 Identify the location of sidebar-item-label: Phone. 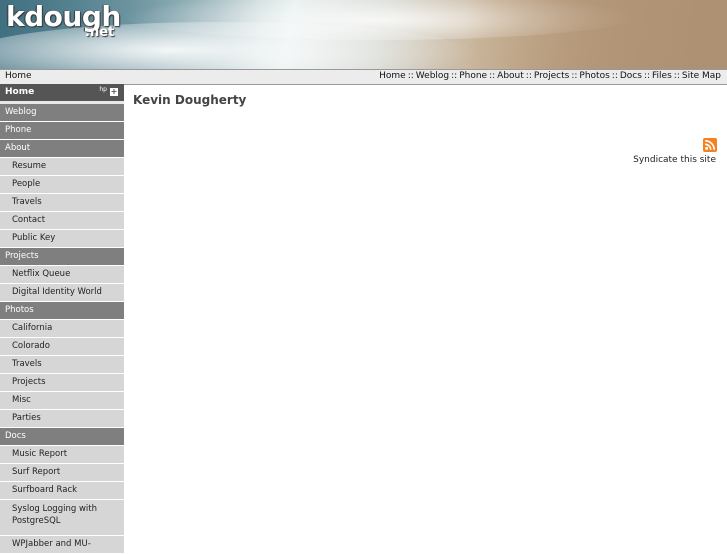
(18, 130).